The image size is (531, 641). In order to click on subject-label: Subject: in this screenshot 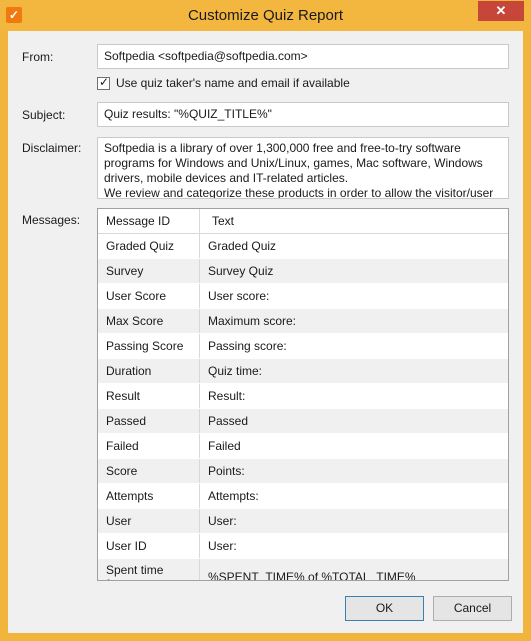, I will do `click(44, 115)`.